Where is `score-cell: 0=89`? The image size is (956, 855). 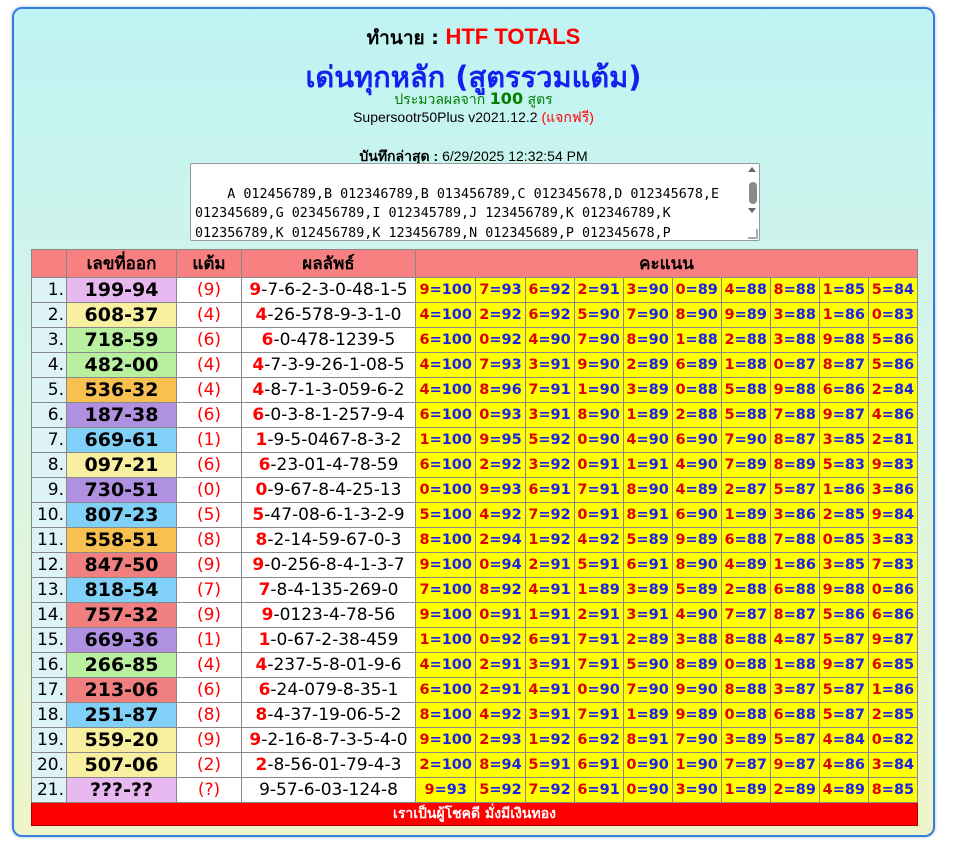
score-cell: 0=89 is located at coordinates (696, 290).